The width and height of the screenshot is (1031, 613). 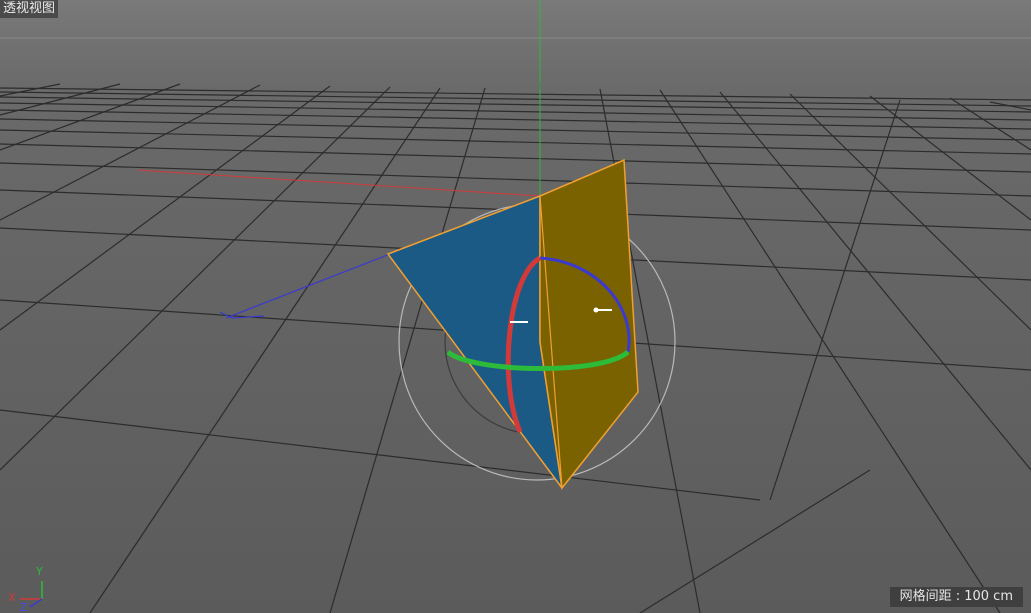 I want to click on grid-spacing-status: 网格间距 : 100 cm, so click(x=956, y=597).